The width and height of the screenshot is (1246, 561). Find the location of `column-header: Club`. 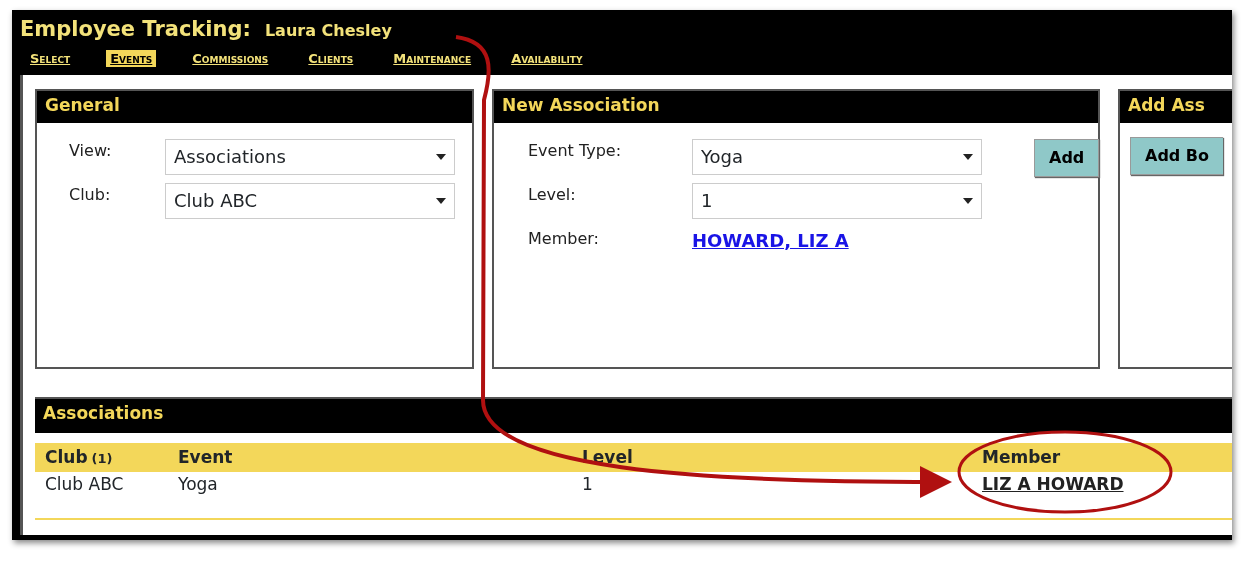

column-header: Club is located at coordinates (66, 456).